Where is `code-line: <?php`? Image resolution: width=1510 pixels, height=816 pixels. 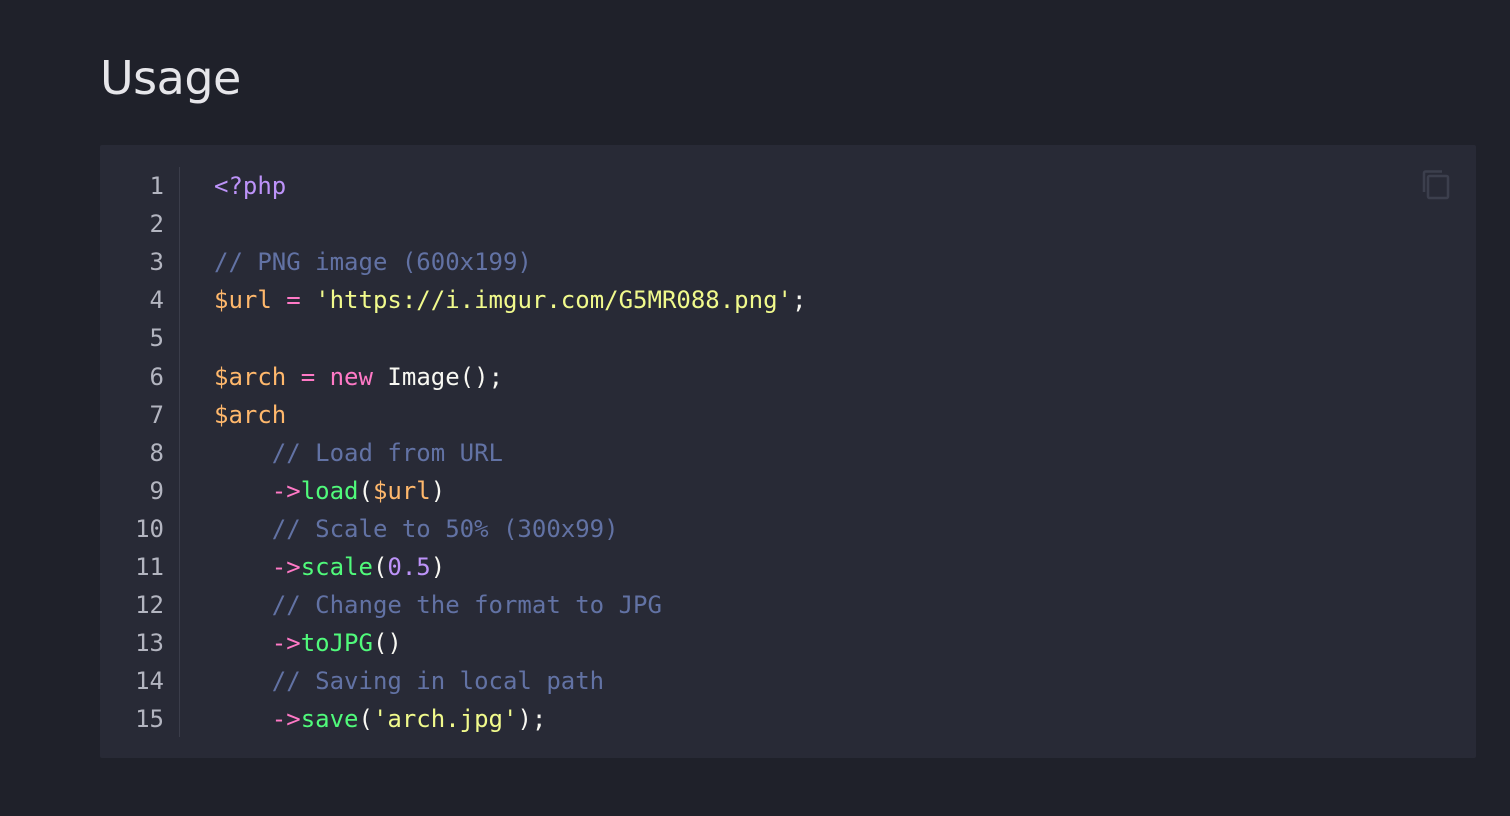 code-line: <?php is located at coordinates (250, 186).